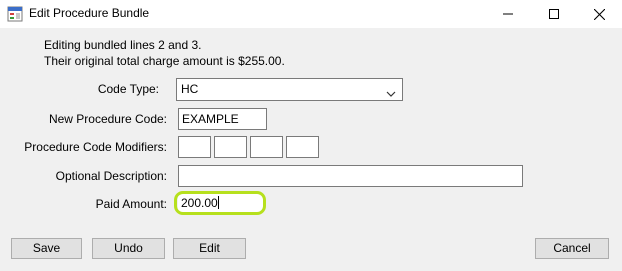 The width and height of the screenshot is (622, 271). Describe the element at coordinates (128, 89) in the screenshot. I see `code-type-label: Code Type:` at that location.